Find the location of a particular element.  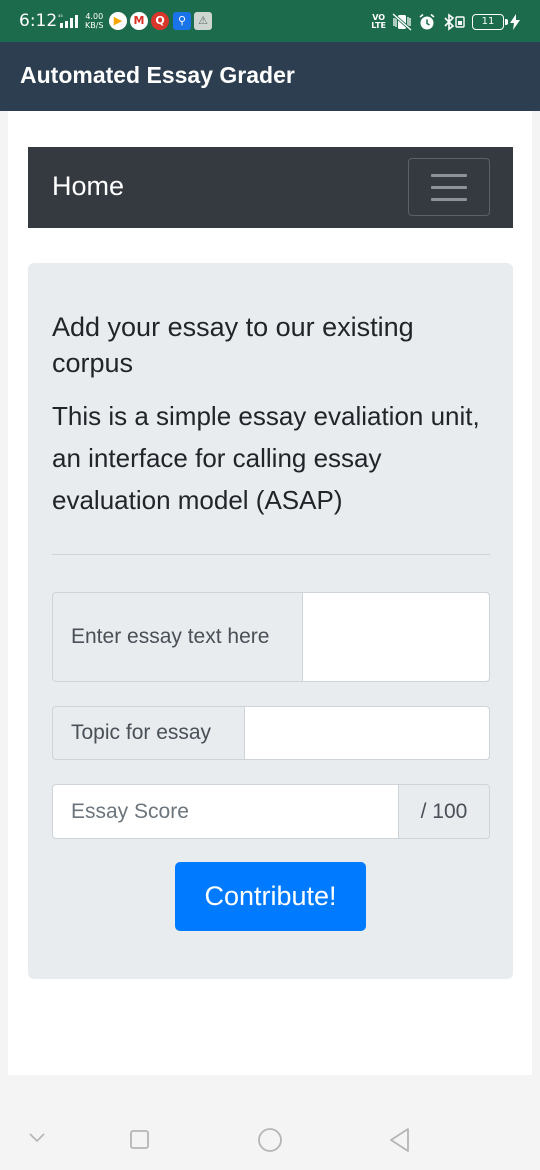

usb-icon: ⚲ is located at coordinates (182, 21).